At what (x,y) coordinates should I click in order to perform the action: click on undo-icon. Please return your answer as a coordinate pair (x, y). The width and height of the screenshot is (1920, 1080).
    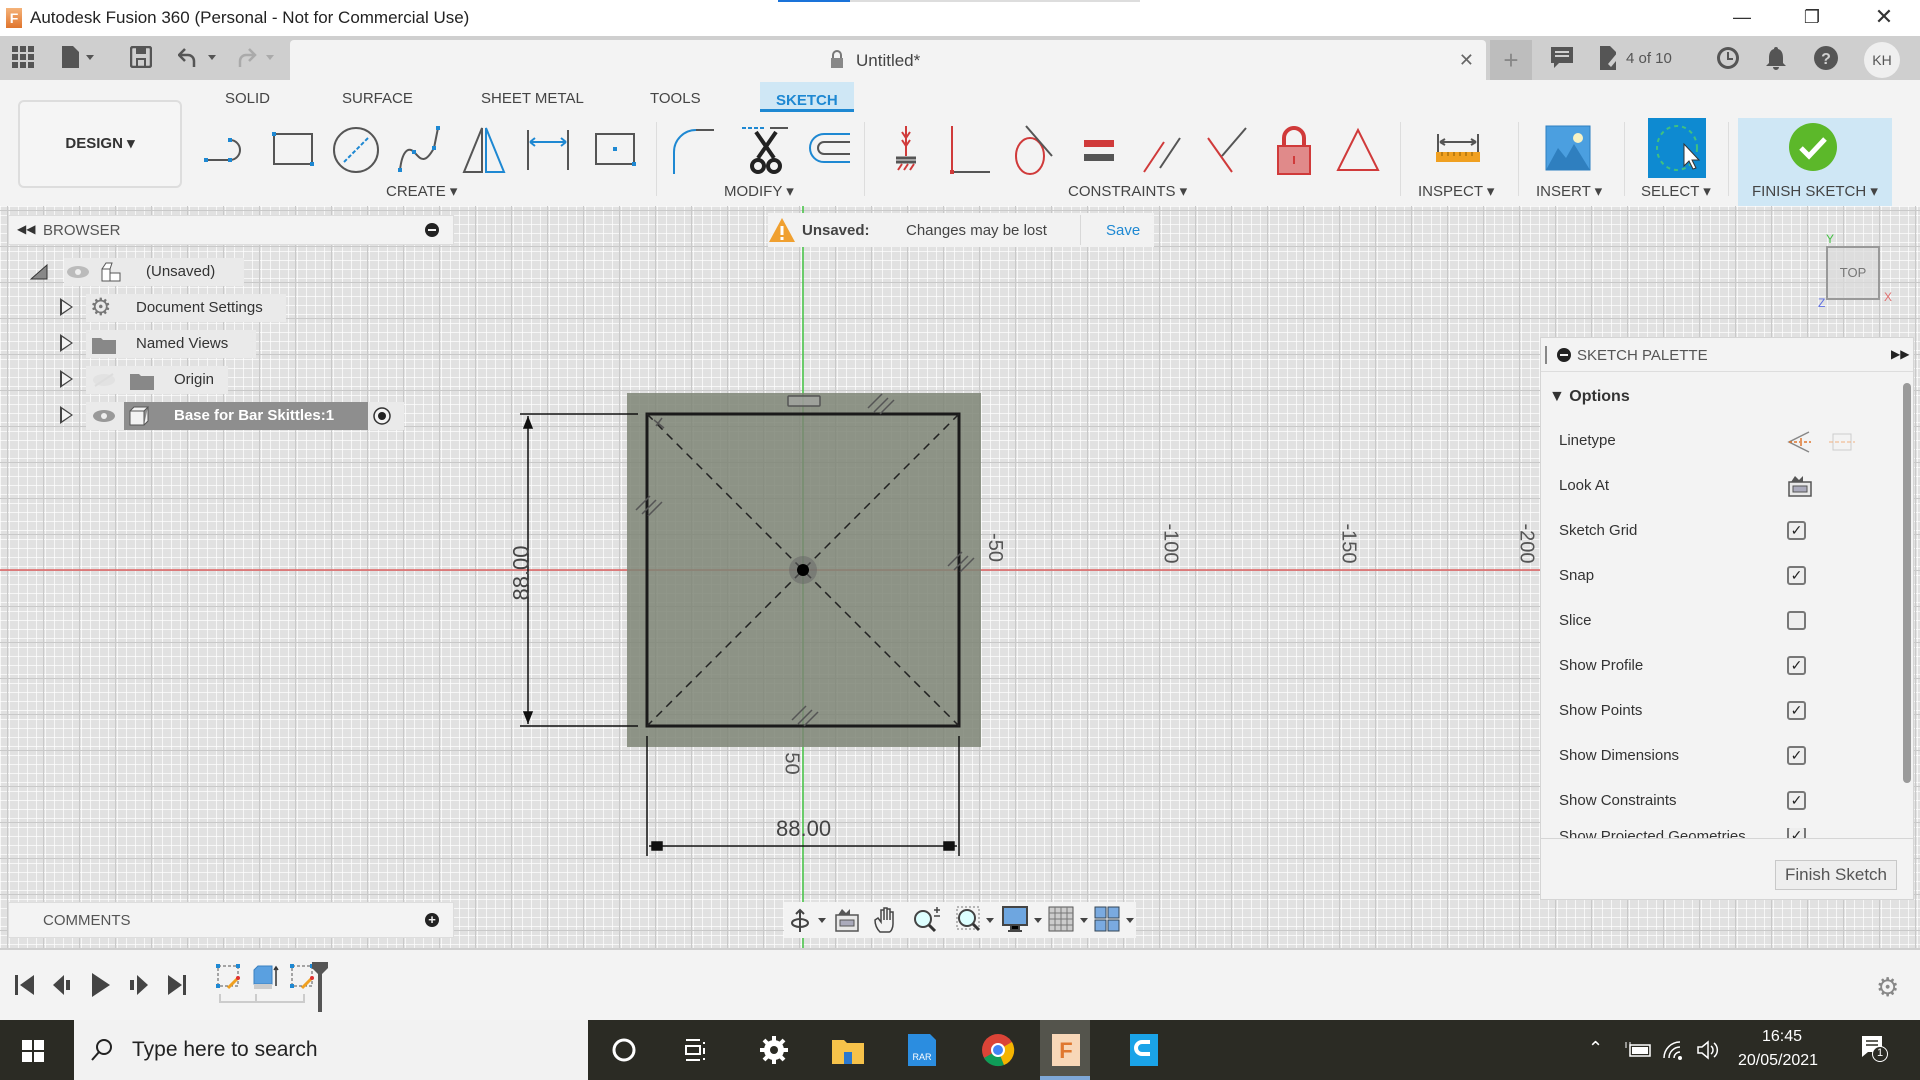
    Looking at the image, I should click on (199, 60).